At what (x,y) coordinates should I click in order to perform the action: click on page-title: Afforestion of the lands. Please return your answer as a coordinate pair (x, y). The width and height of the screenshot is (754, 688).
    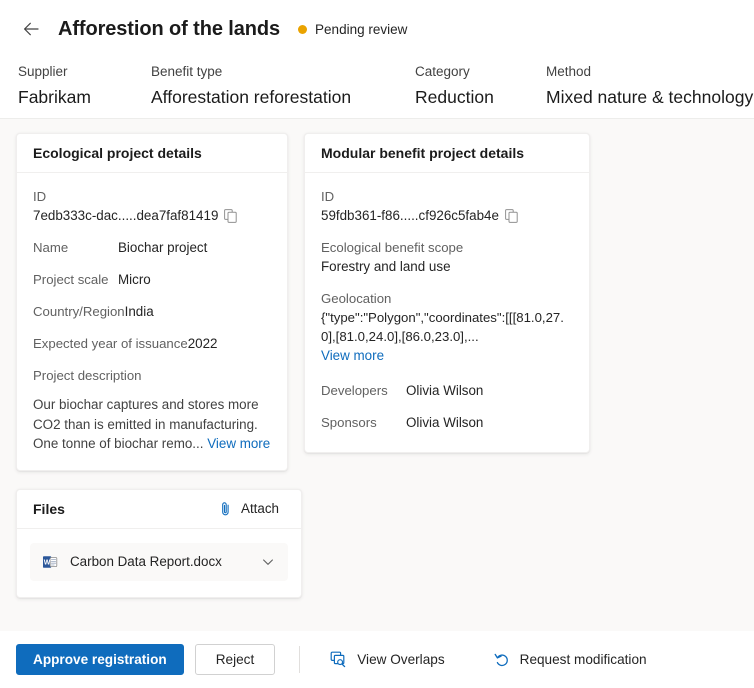
    Looking at the image, I should click on (169, 28).